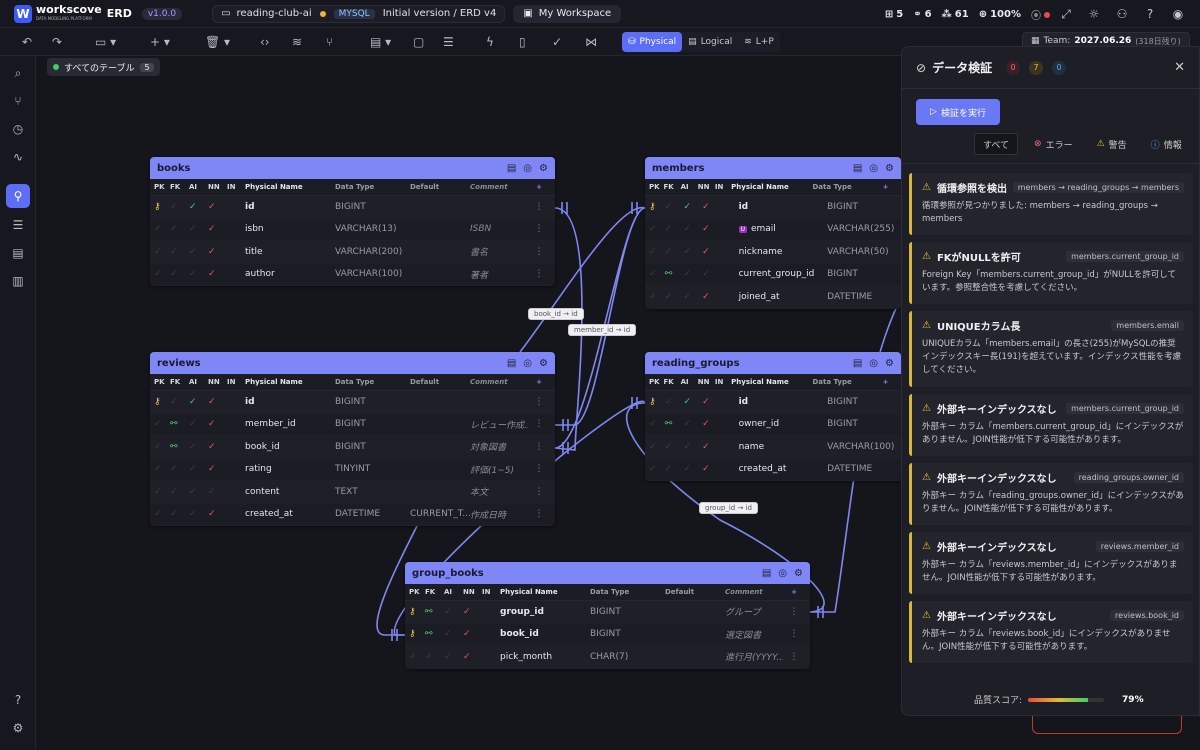 Image resolution: width=1200 pixels, height=750 pixels. I want to click on table-row: ⚷ ✓ ✓ ✓ id BIGINT, so click(773, 207).